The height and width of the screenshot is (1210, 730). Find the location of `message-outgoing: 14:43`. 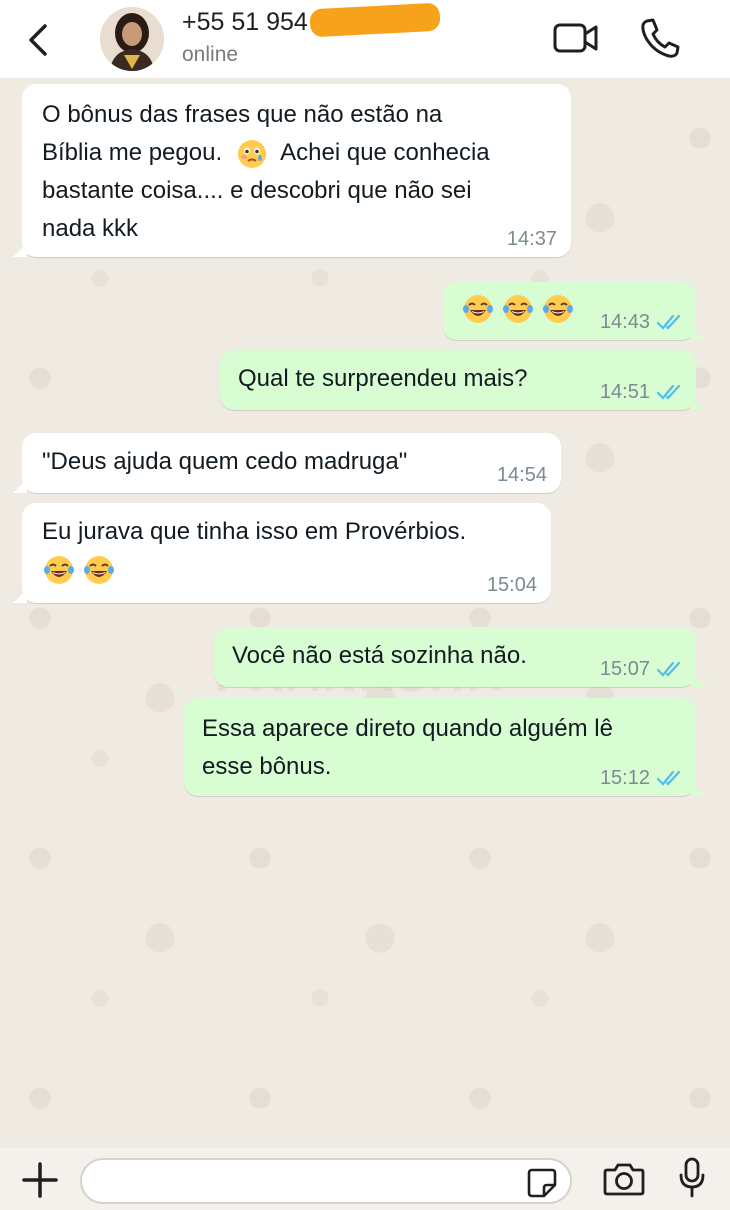

message-outgoing: 14:43 is located at coordinates (574, 311).